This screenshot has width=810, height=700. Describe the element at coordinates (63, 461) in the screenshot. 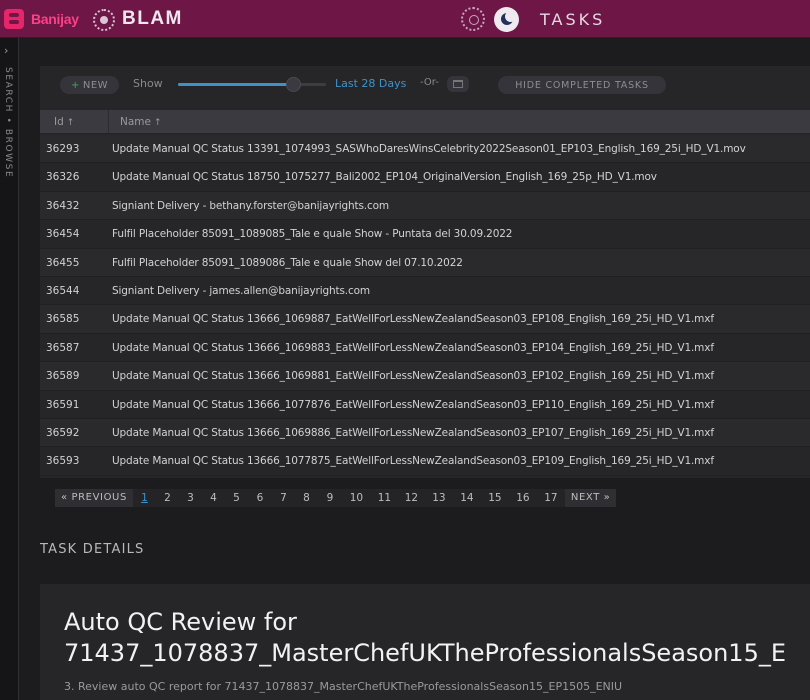

I see `task-id-cell: 36593` at that location.